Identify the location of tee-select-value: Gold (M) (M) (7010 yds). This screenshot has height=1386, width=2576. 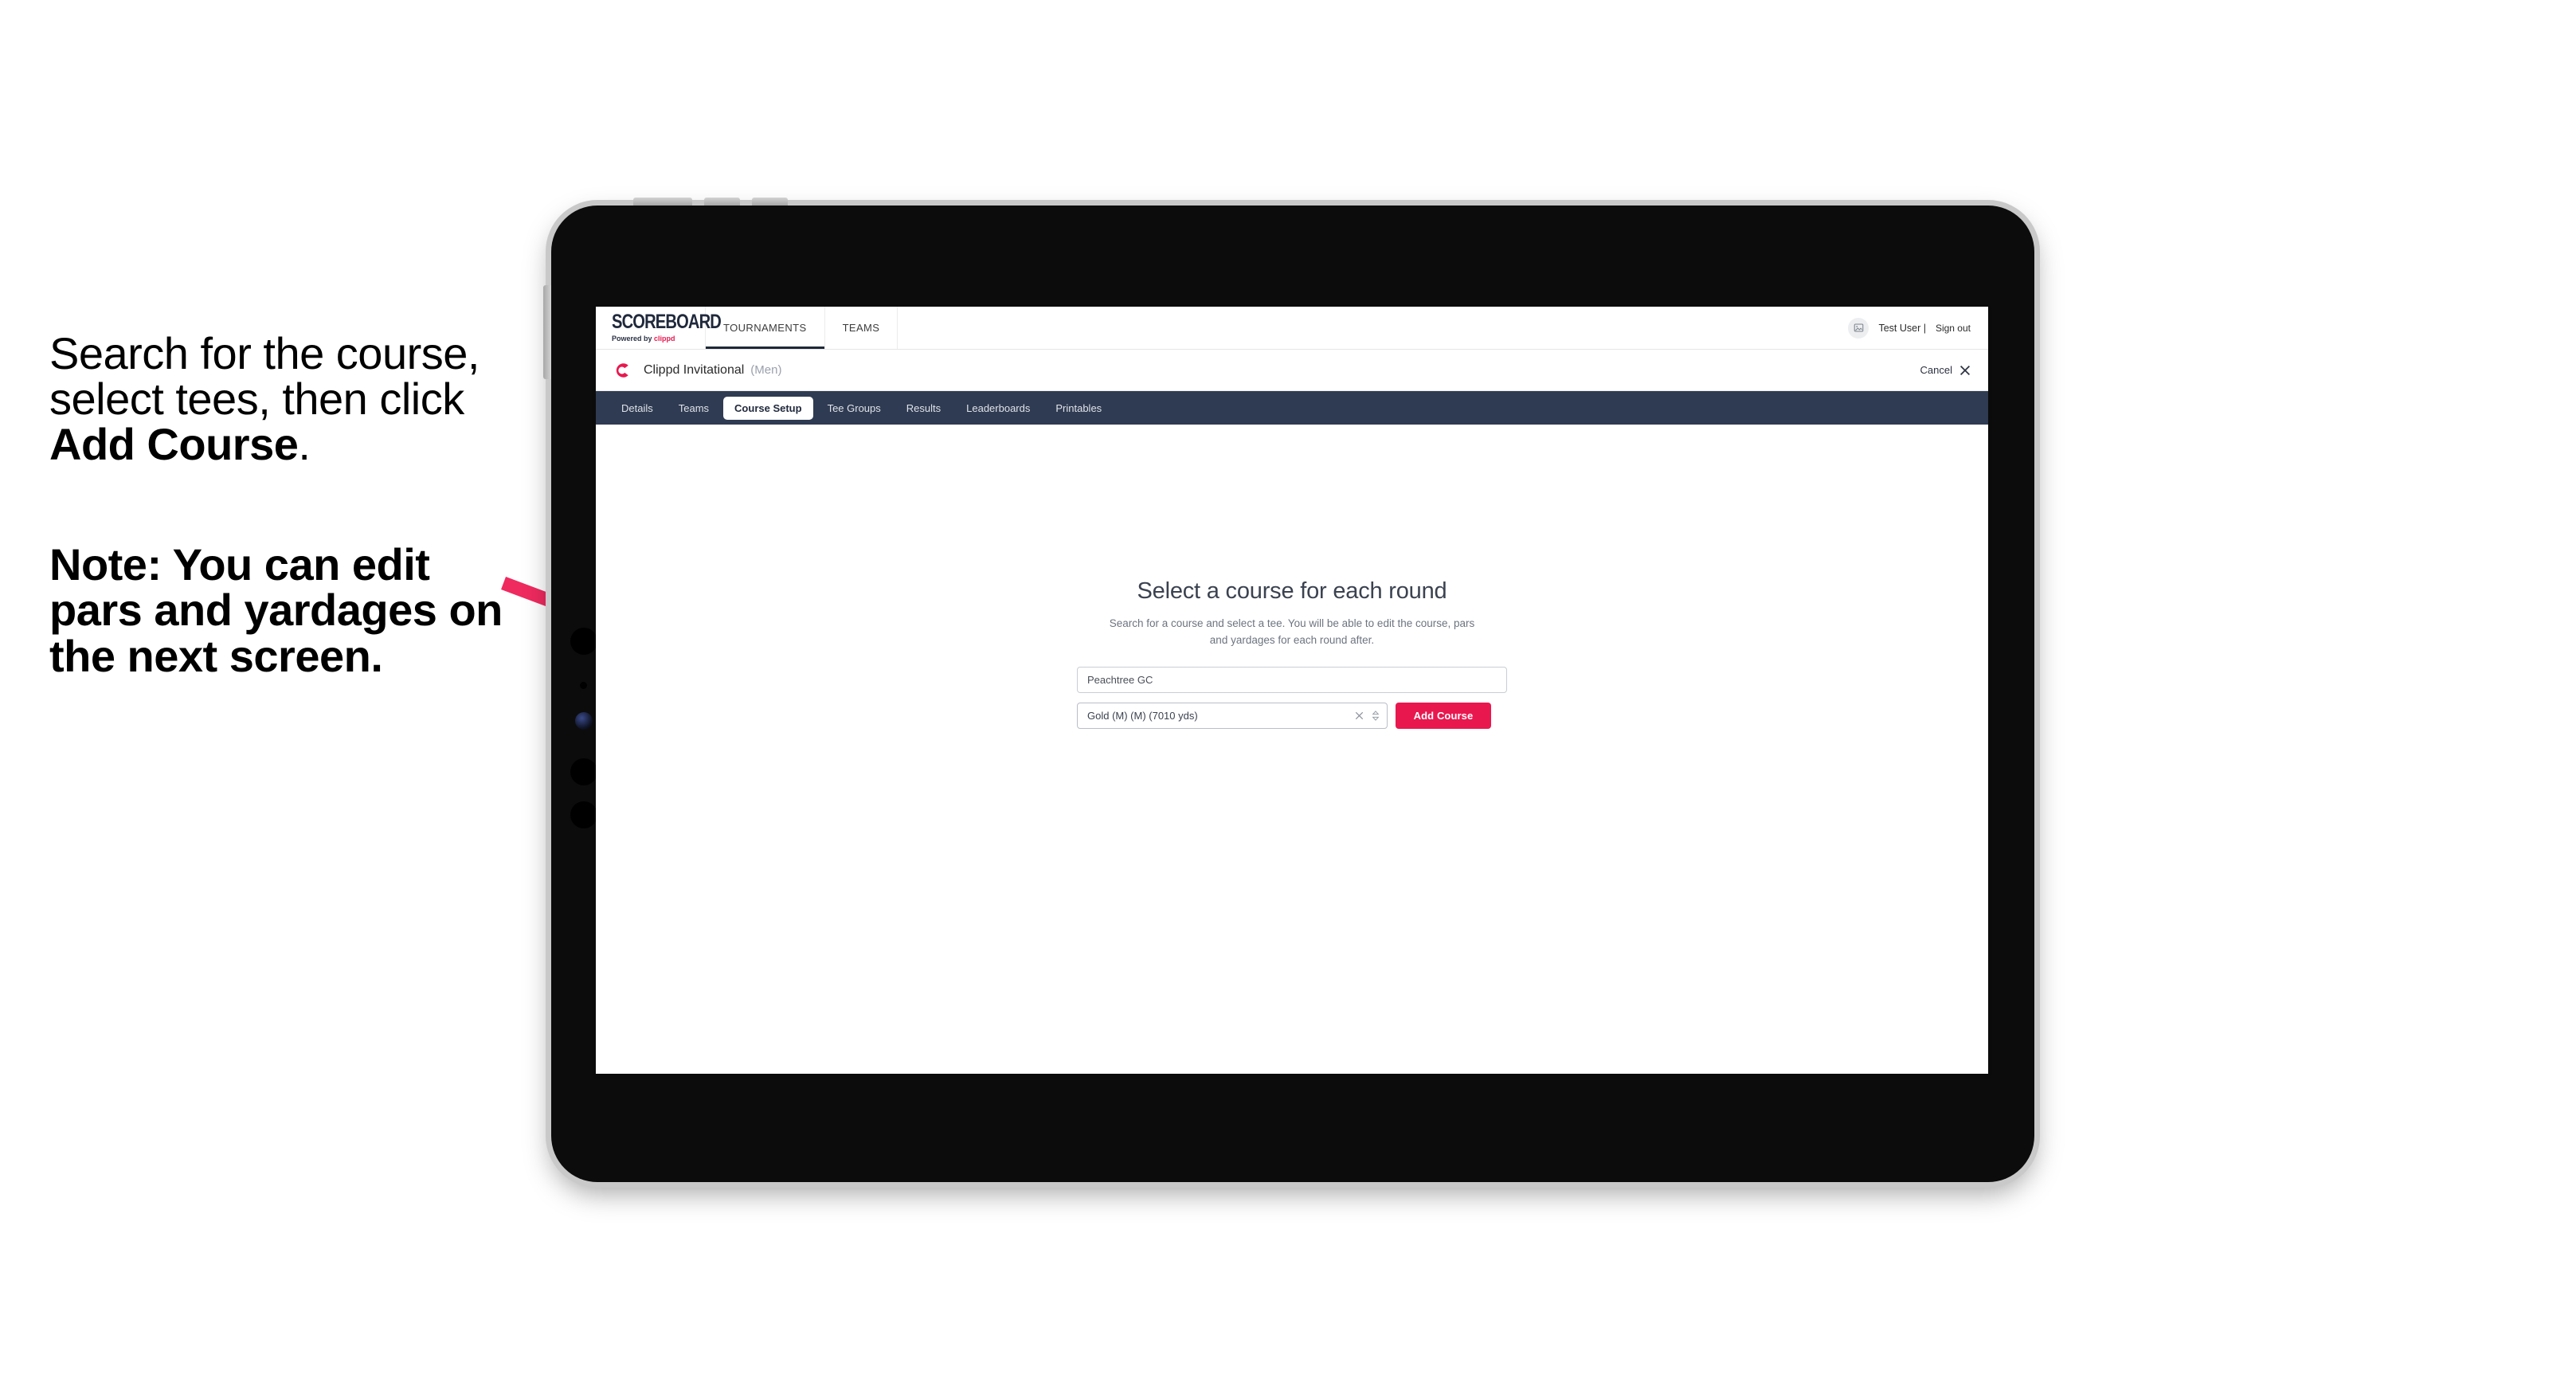
(1142, 715).